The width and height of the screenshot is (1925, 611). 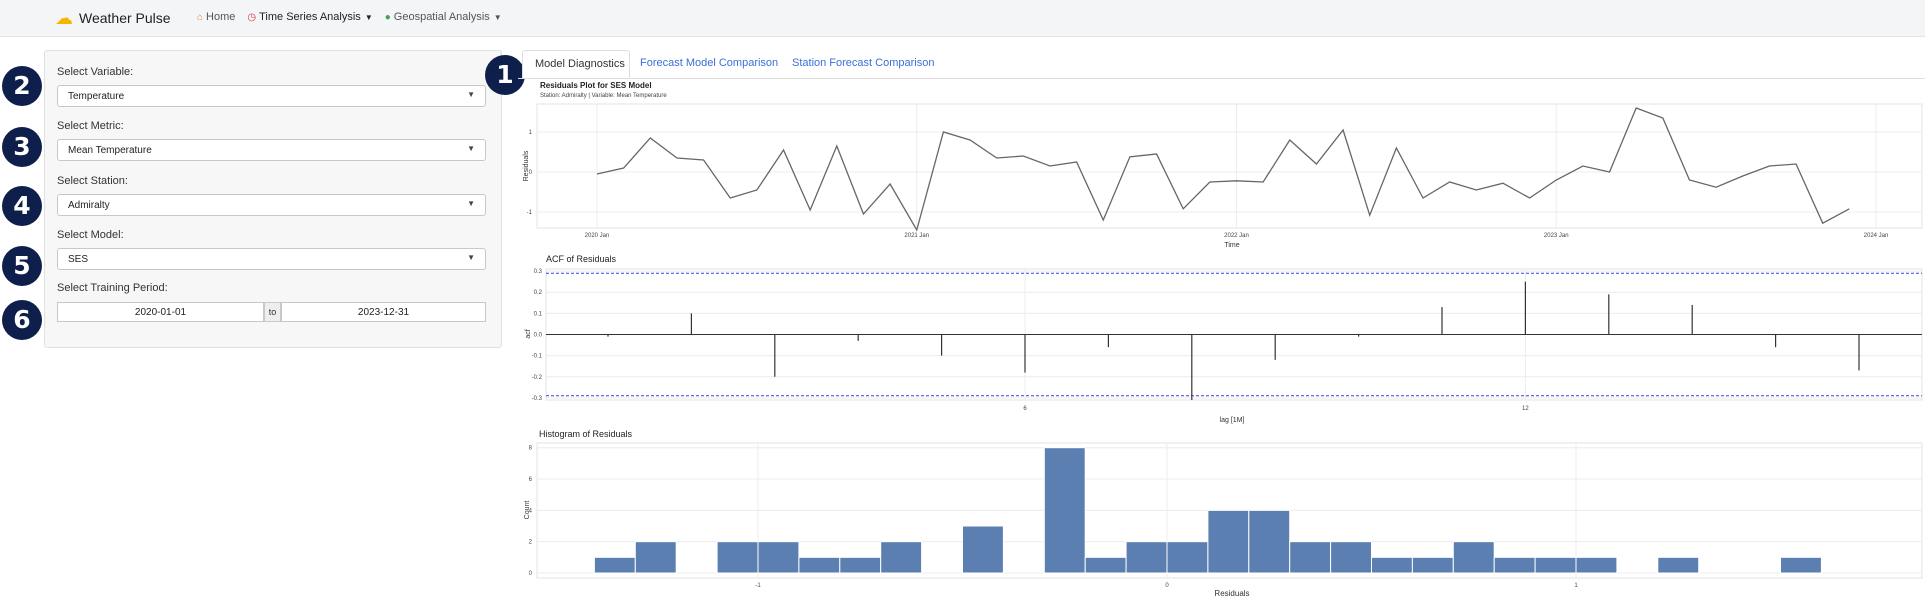 I want to click on residuals-y-tick: 1, so click(x=531, y=133).